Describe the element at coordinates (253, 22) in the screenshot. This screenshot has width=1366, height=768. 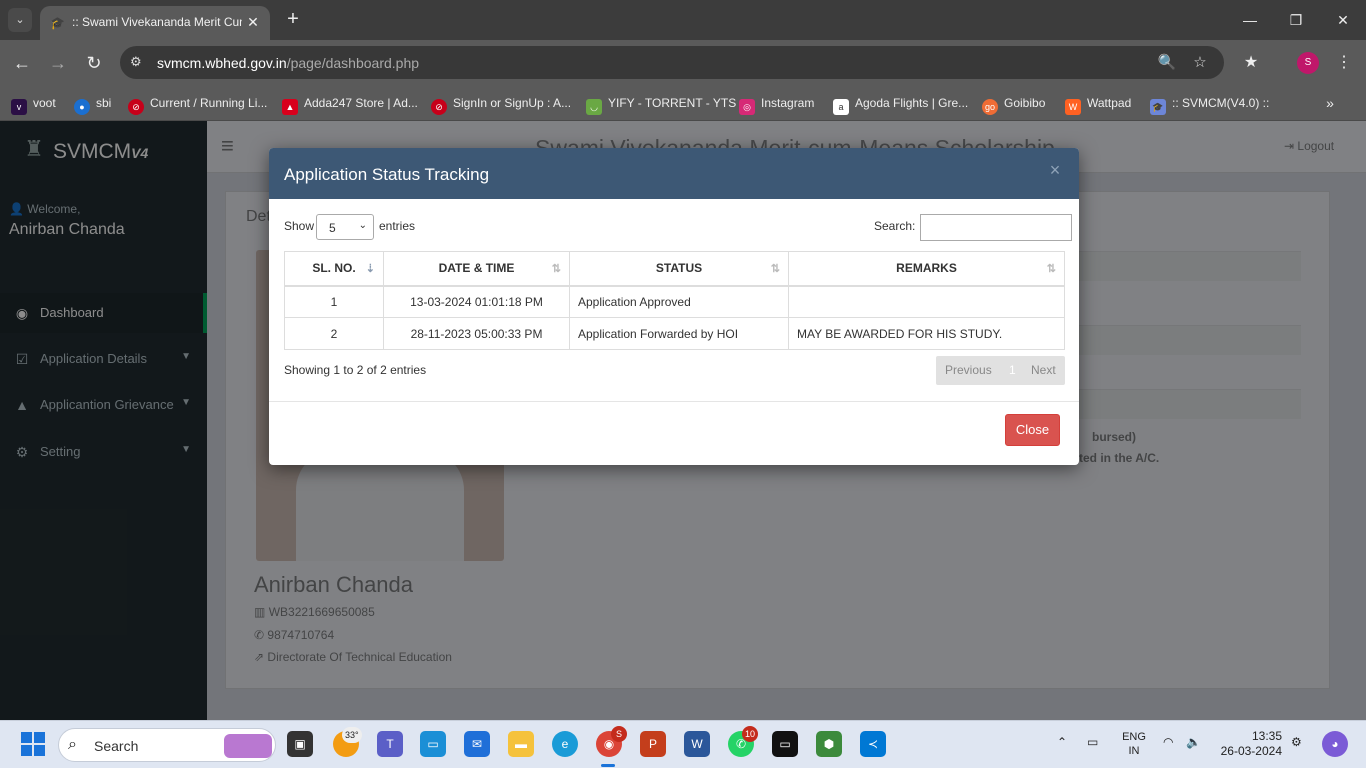
I see `tab-close-icon: ✕` at that location.